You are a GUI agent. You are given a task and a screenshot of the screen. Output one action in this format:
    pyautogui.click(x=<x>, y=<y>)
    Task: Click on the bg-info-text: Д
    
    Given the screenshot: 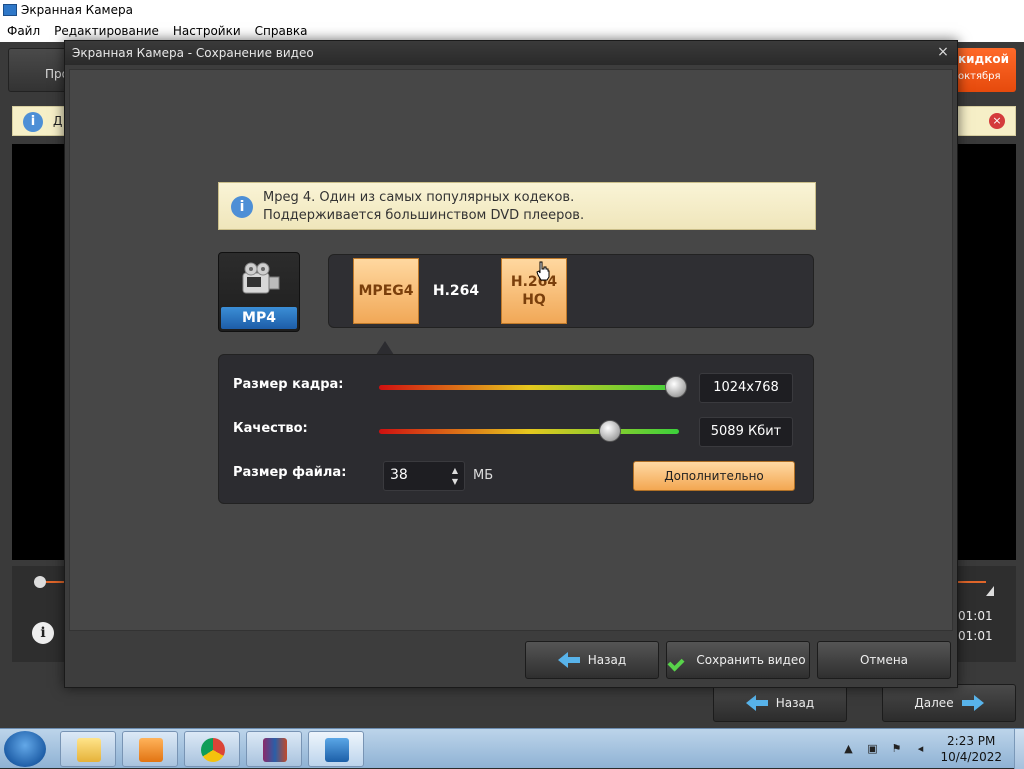 What is the action you would take?
    pyautogui.click(x=58, y=121)
    